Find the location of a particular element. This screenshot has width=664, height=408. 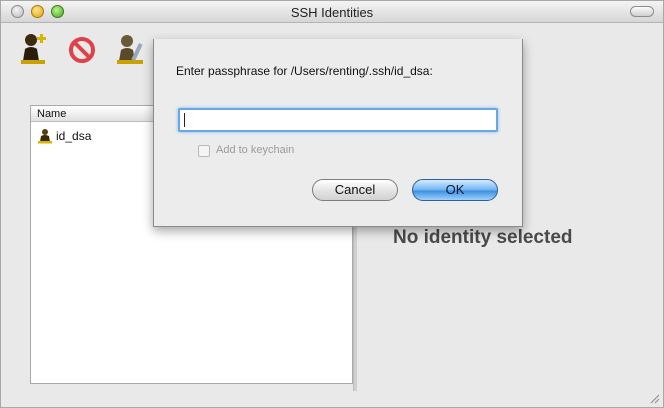

name-column-label: Name is located at coordinates (52, 114).